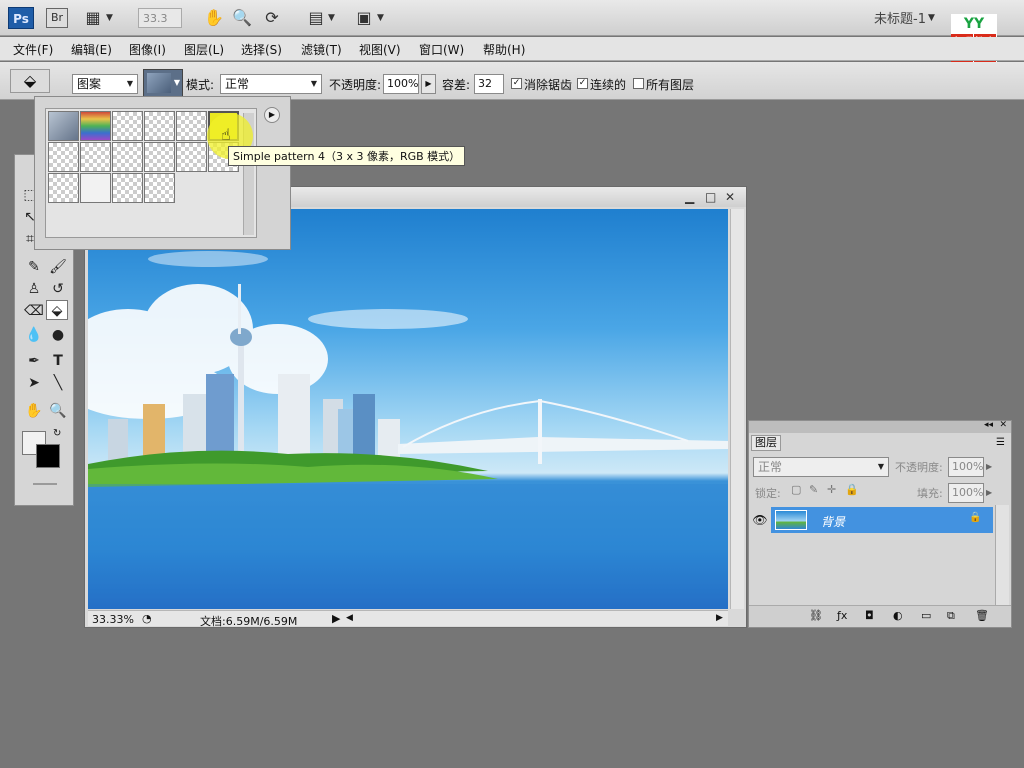 This screenshot has height=768, width=1024. I want to click on type-tool-icon: T, so click(58, 361).